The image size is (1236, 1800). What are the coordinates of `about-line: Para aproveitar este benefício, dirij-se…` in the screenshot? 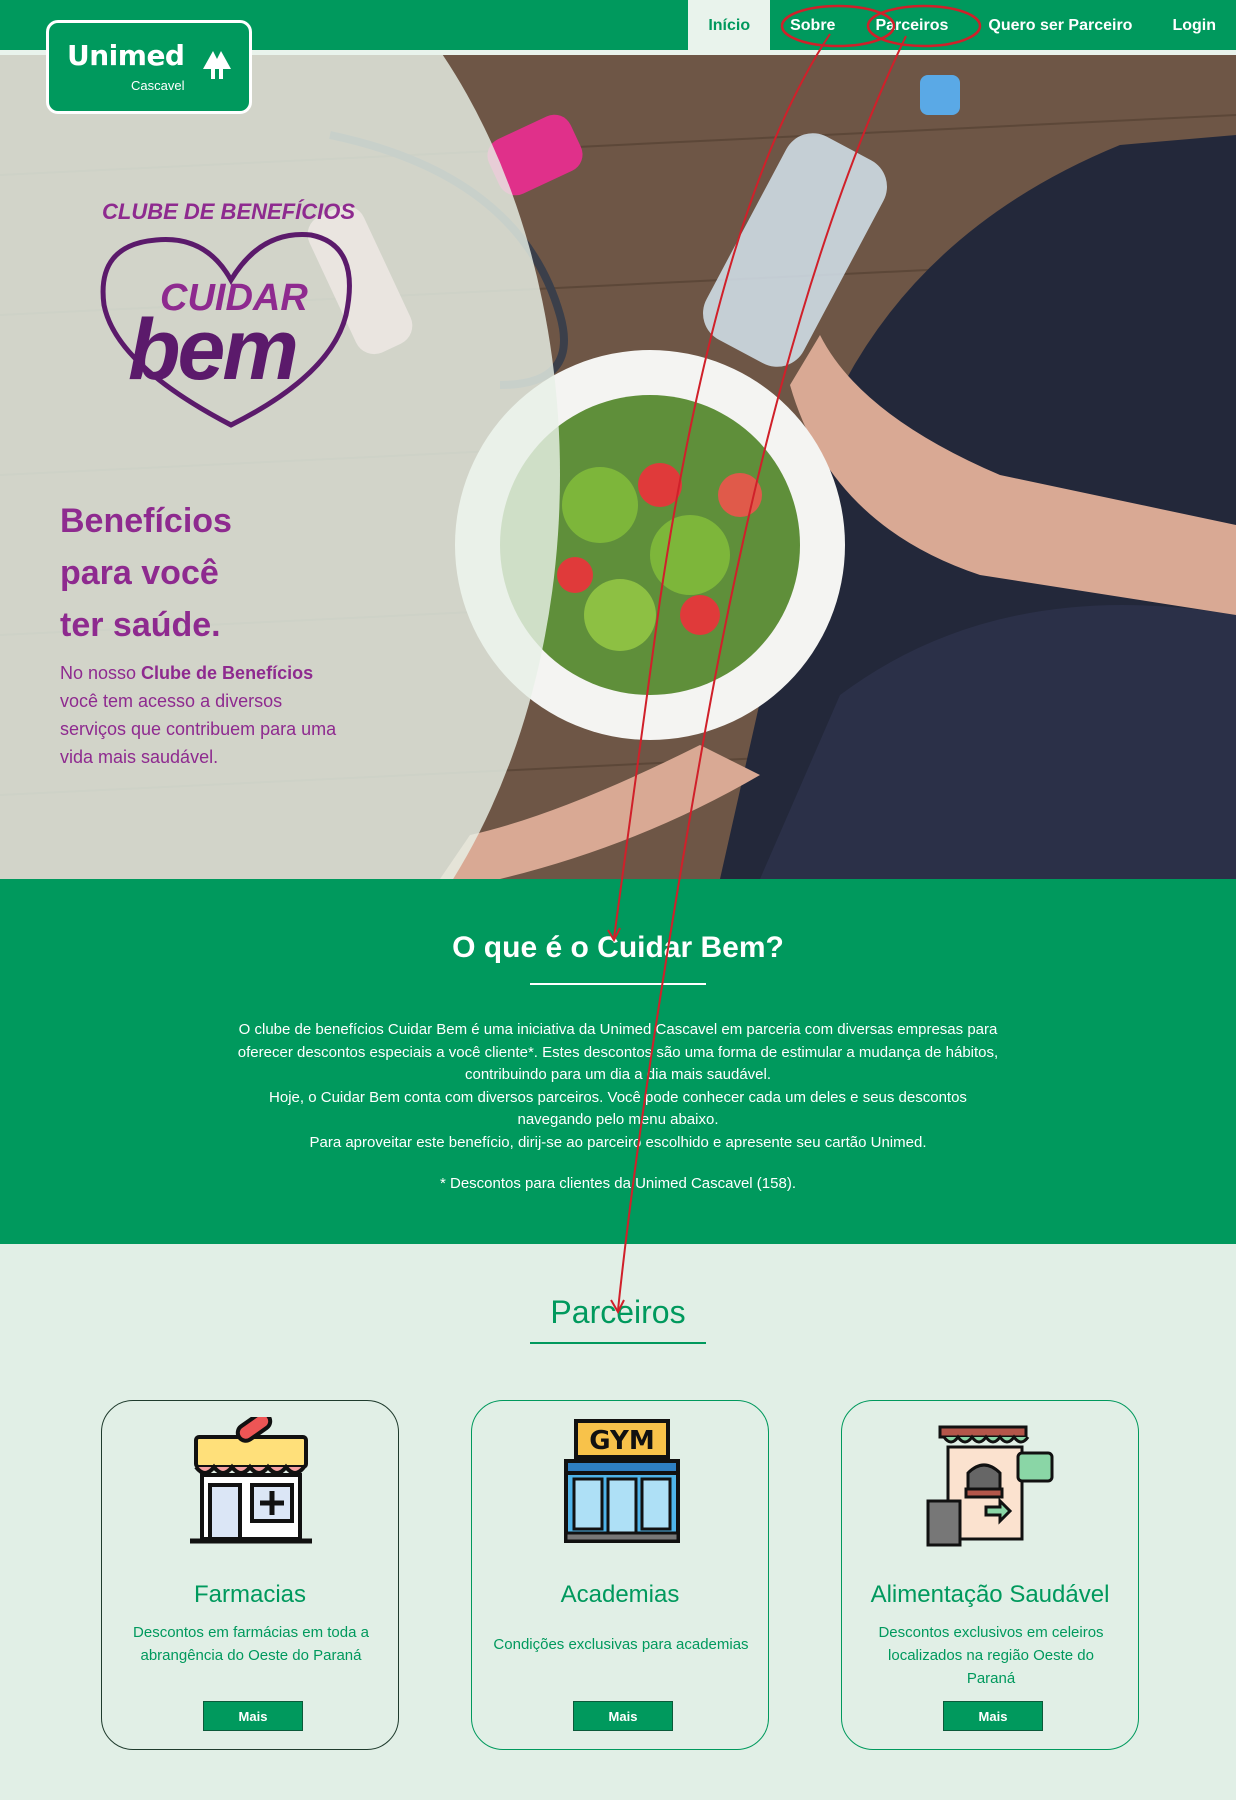 It's located at (618, 1142).